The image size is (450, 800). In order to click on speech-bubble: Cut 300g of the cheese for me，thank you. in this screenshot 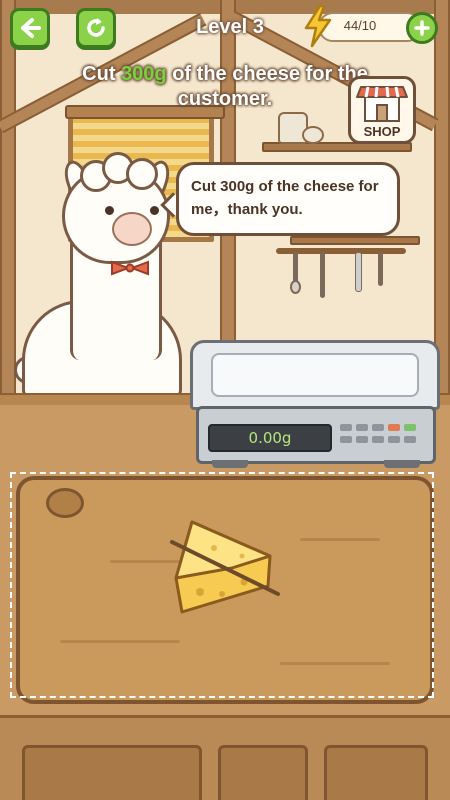, I will do `click(288, 199)`.